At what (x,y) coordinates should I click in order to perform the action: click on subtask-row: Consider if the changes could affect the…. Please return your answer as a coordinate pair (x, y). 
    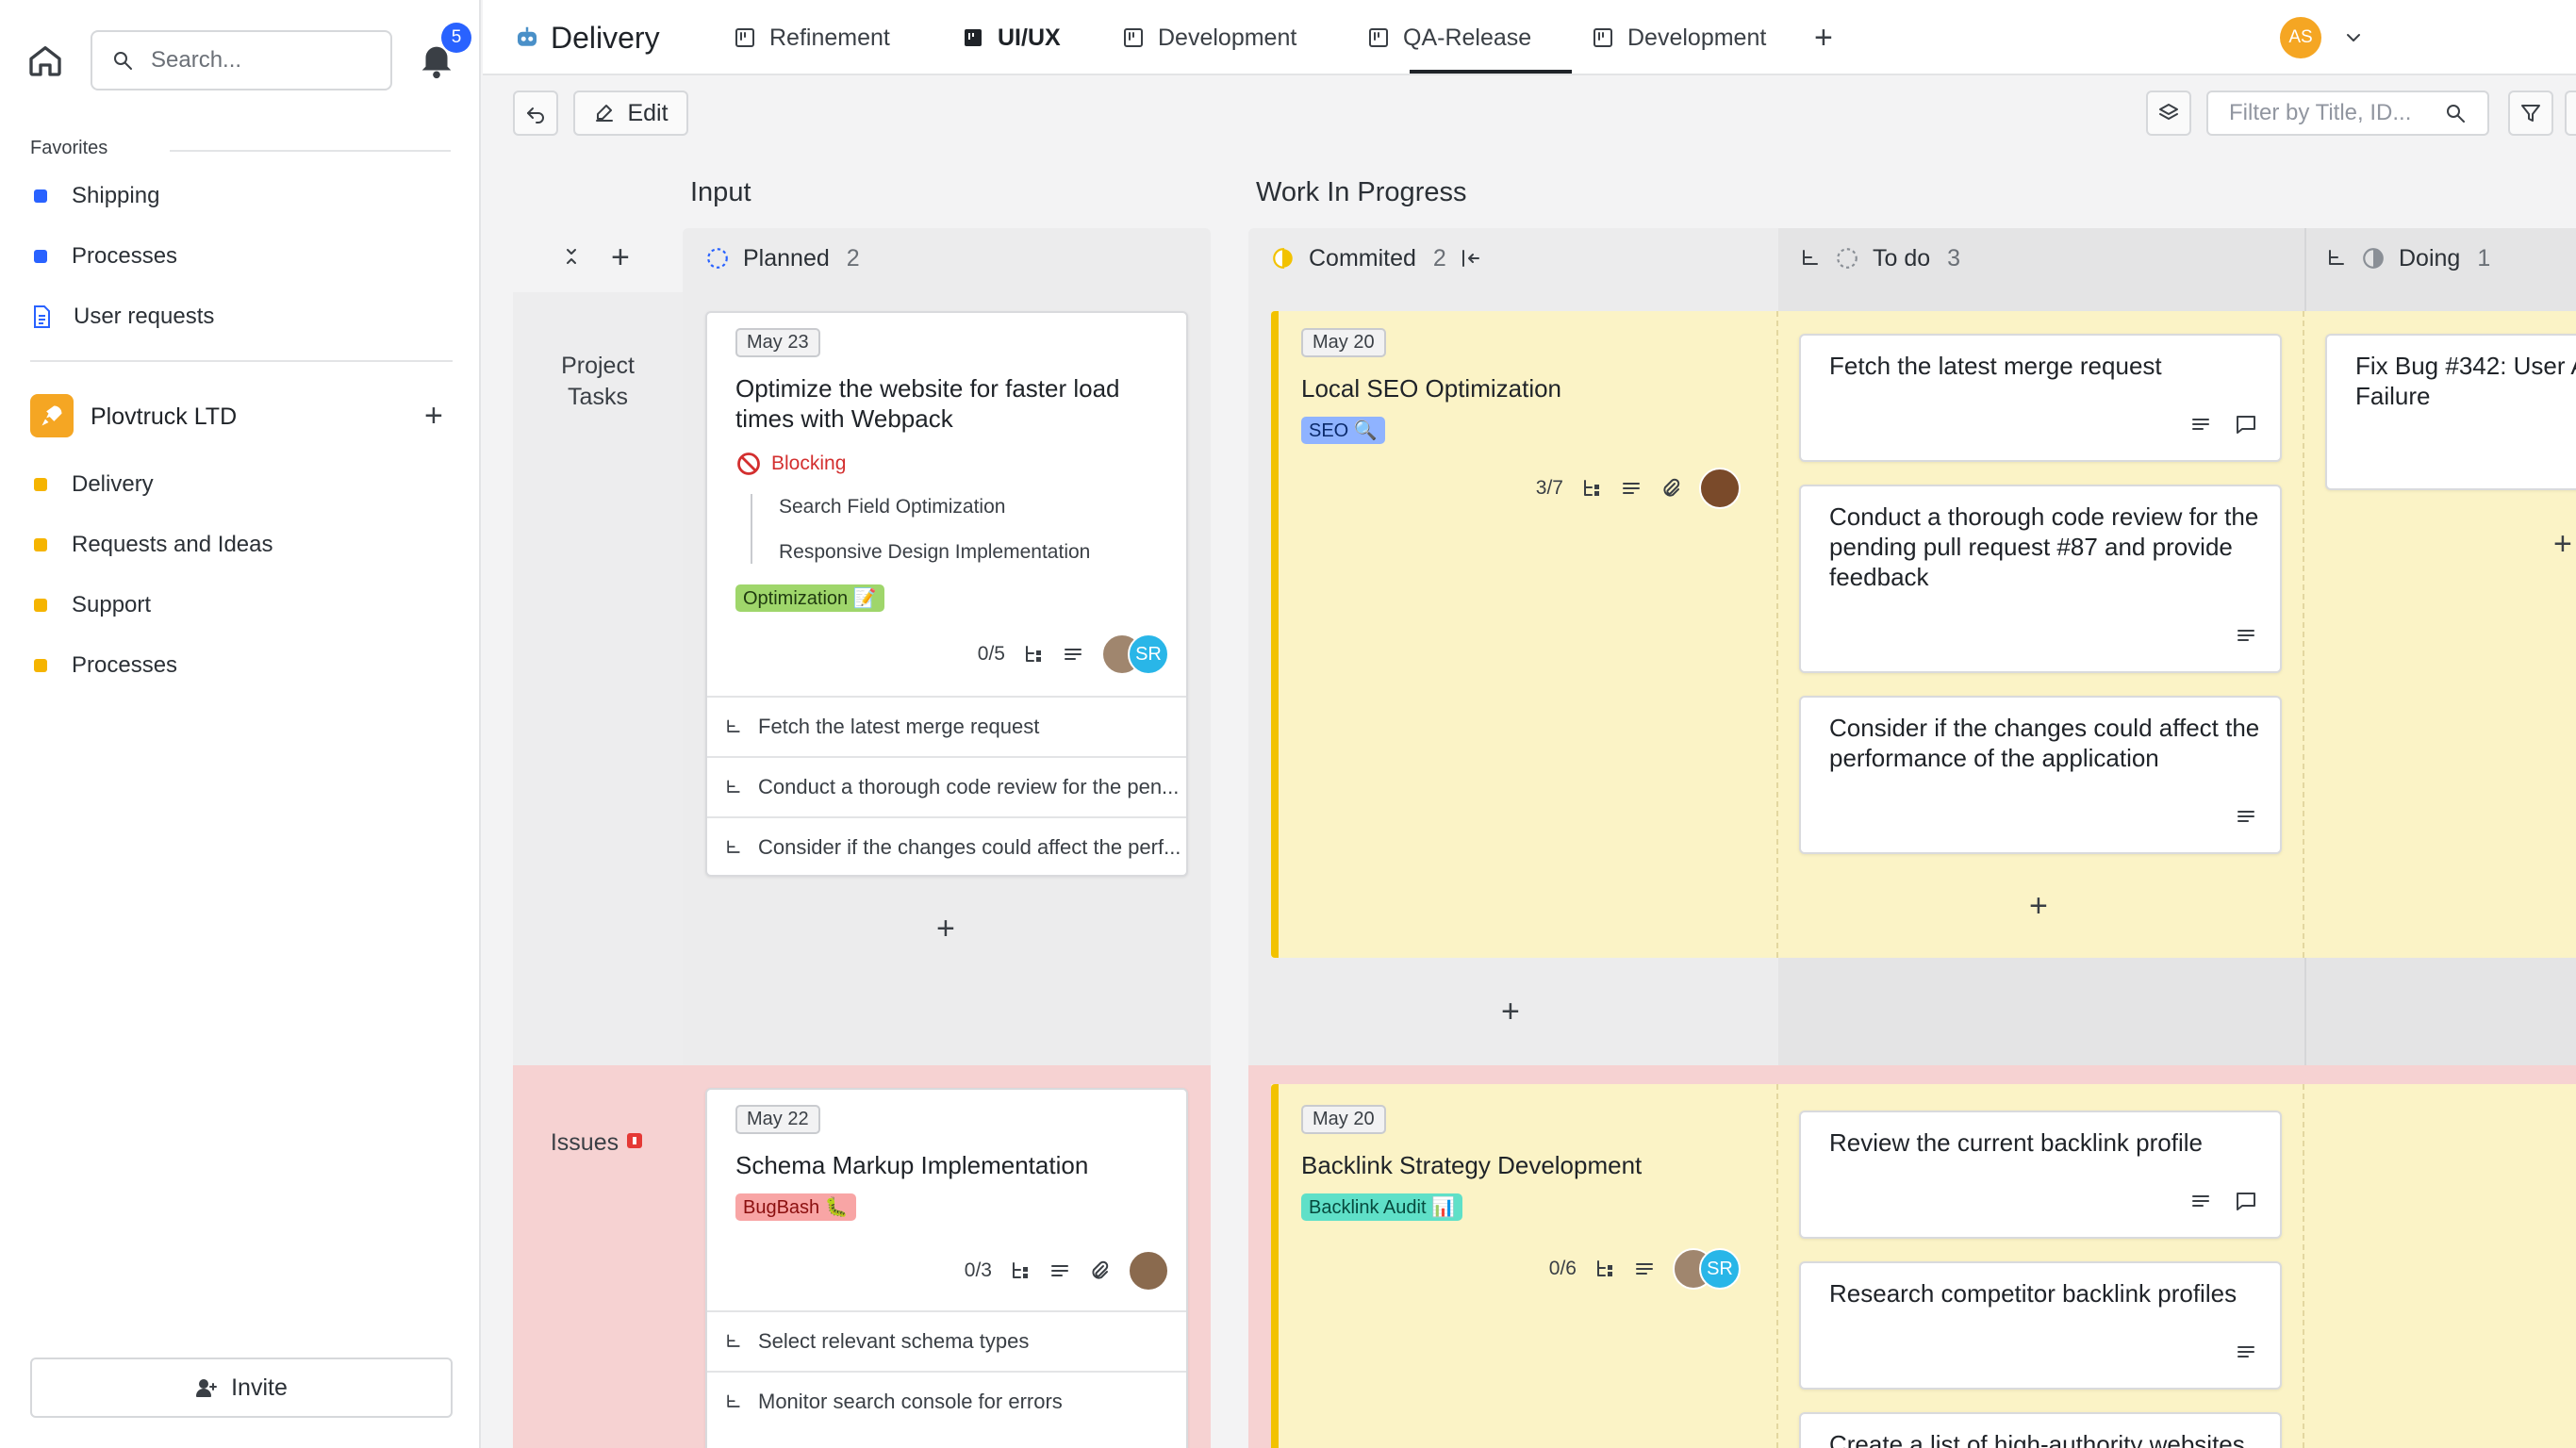
    Looking at the image, I should click on (946, 846).